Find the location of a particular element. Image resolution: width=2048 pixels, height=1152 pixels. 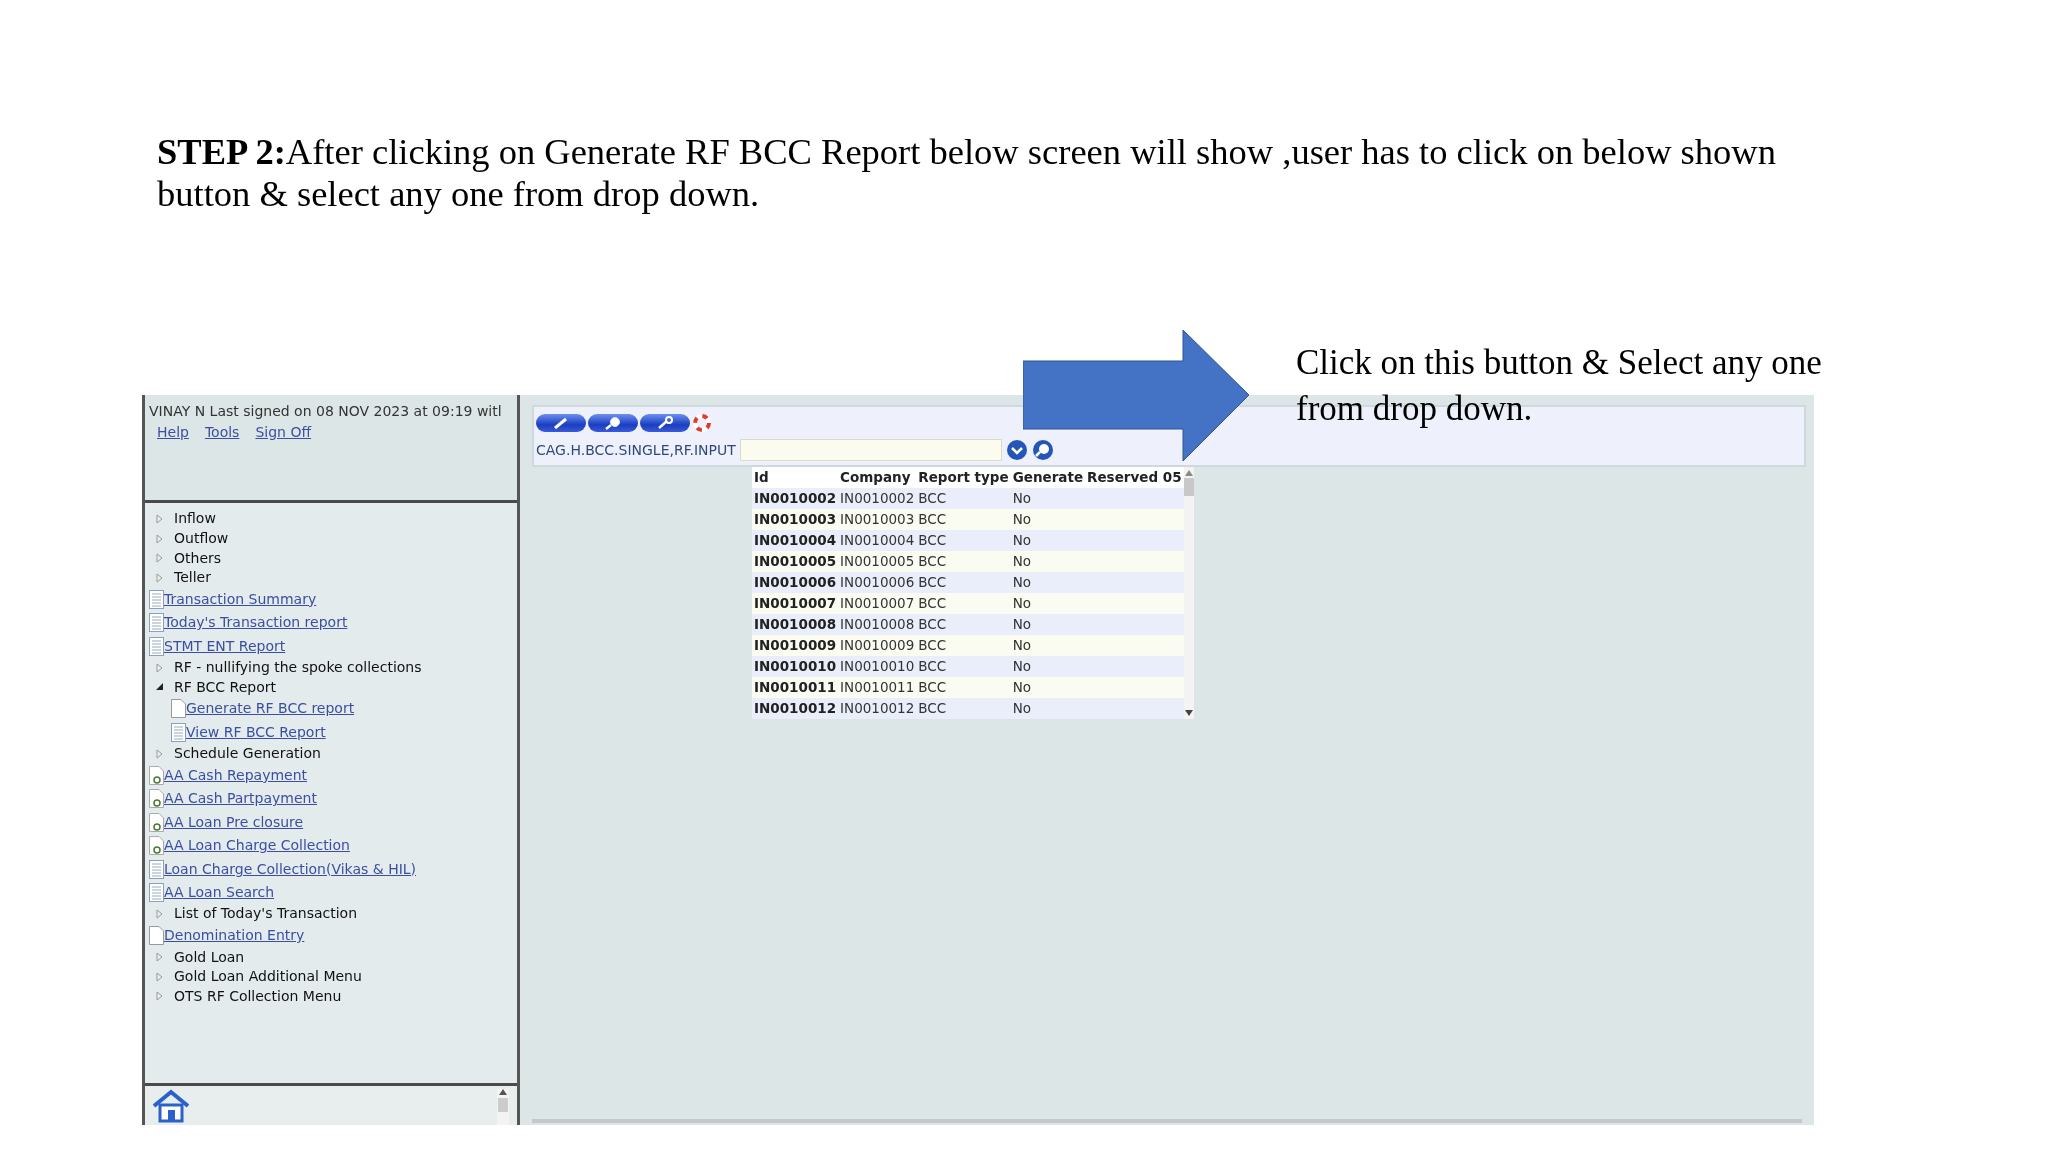

table-row: IN0010008 IN0010008 BCC No is located at coordinates (968, 624).